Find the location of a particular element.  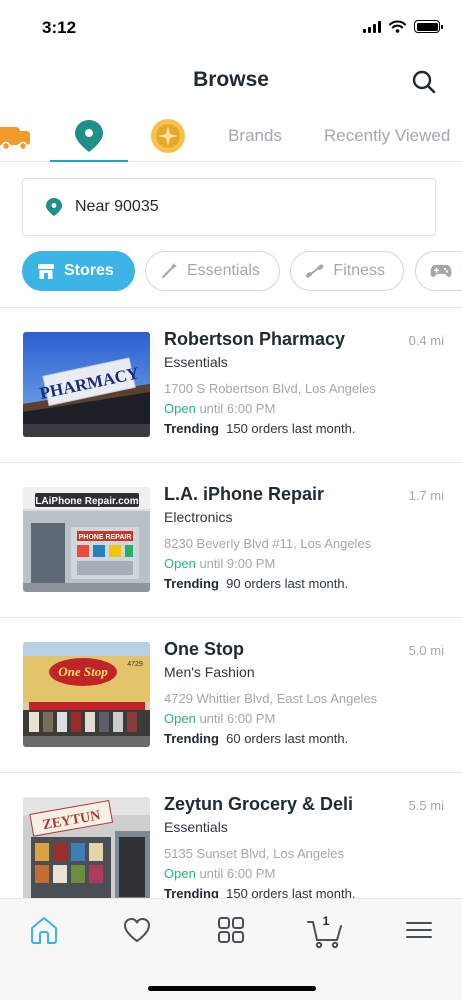

home-icon is located at coordinates (44, 930).